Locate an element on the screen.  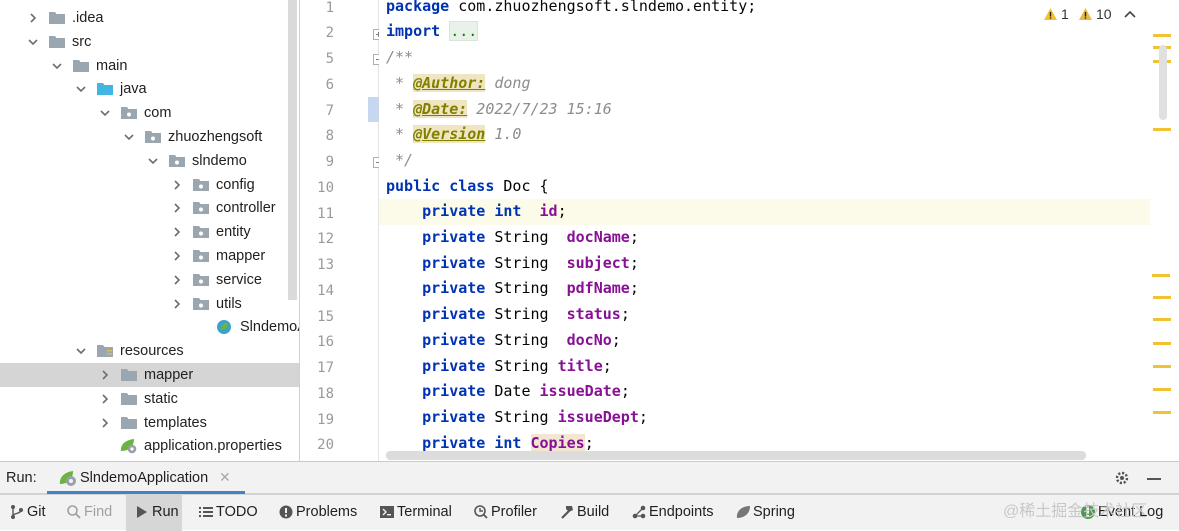
tree-item-static: static is located at coordinates (150, 399).